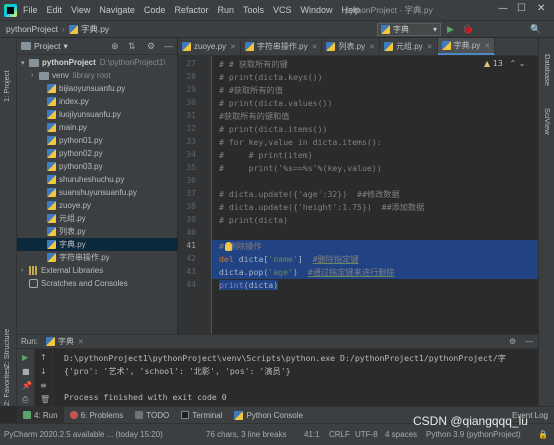 This screenshot has height=445, width=554. What do you see at coordinates (309, 194) in the screenshot?
I see `code-line: # dicta.update({'age':32}) ##修改数据` at bounding box center [309, 194].